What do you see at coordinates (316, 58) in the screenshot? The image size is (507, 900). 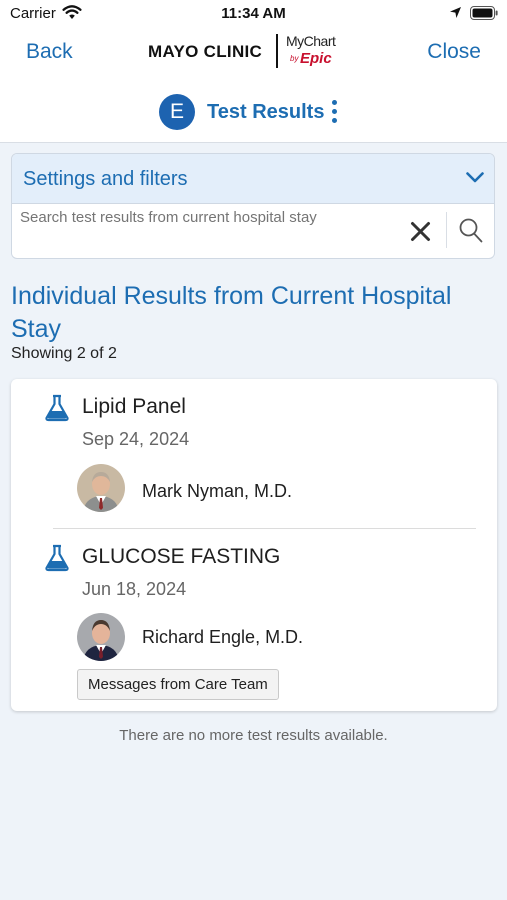 I see `epic-logo: Epic` at bounding box center [316, 58].